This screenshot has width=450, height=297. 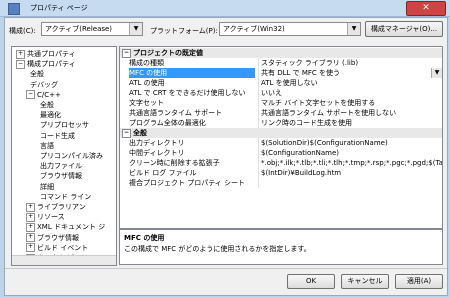 What do you see at coordinates (187, 93) in the screenshot?
I see `property-name: ATL で CRT をできるだけ使用しない` at bounding box center [187, 93].